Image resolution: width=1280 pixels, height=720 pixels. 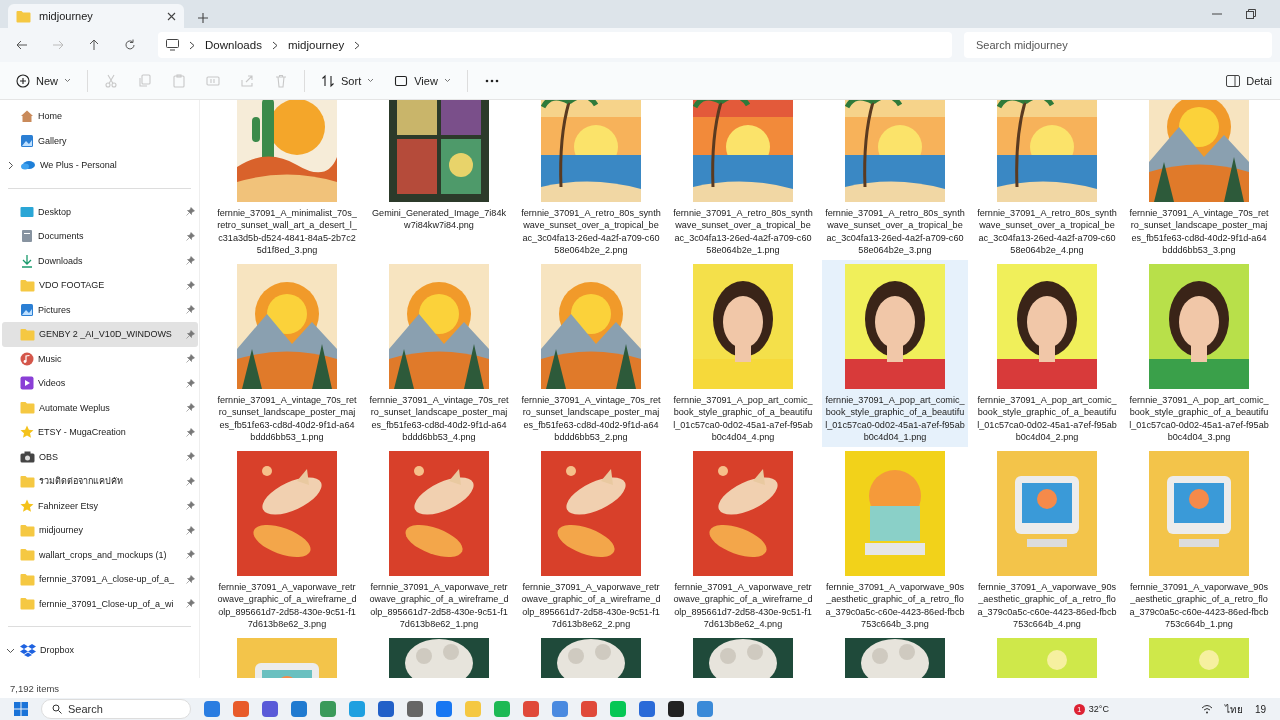 What do you see at coordinates (401, 80) in the screenshot?
I see `view-icon` at bounding box center [401, 80].